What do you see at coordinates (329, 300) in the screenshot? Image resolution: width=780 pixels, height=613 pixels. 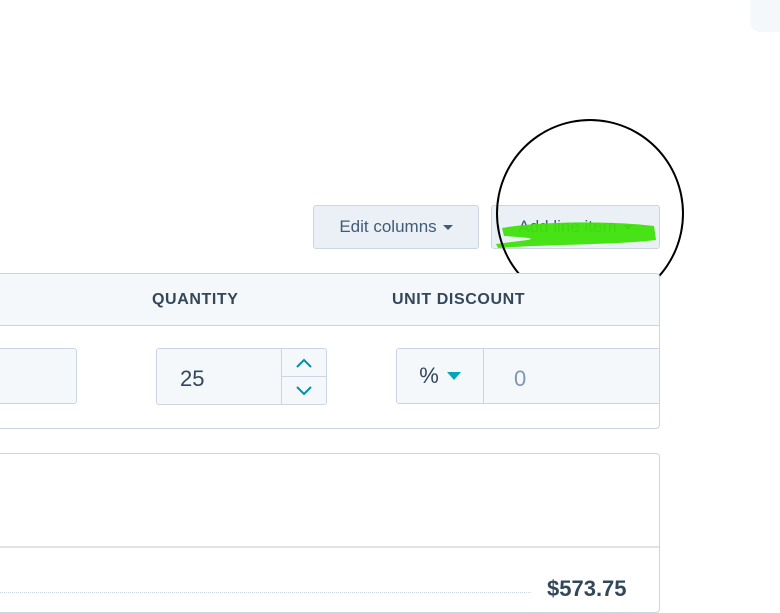 I see `table-header: QUANTITY UNIT DISCOUNT` at bounding box center [329, 300].